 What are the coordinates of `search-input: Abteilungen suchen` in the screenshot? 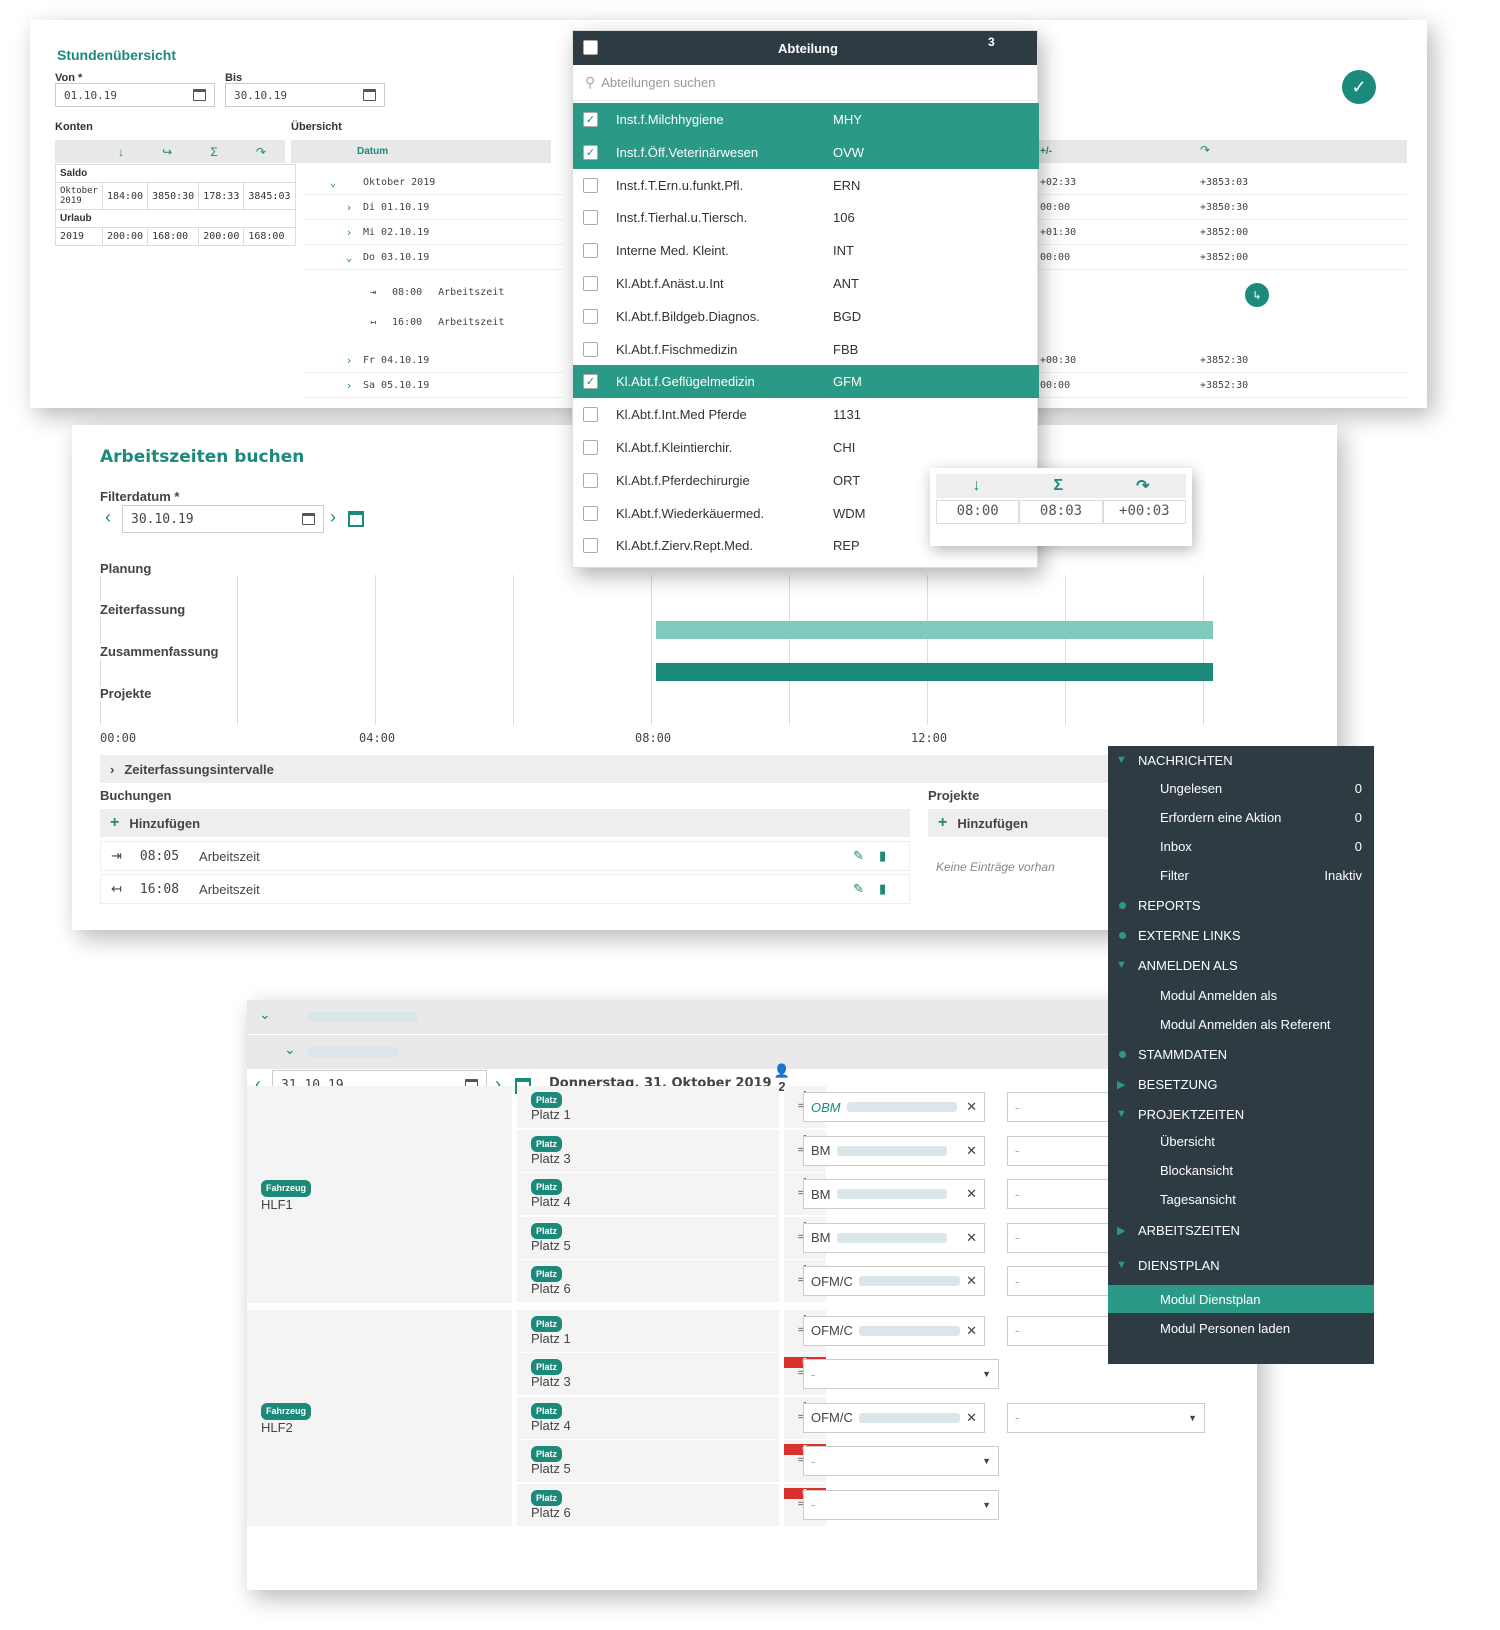 It's located at (658, 82).